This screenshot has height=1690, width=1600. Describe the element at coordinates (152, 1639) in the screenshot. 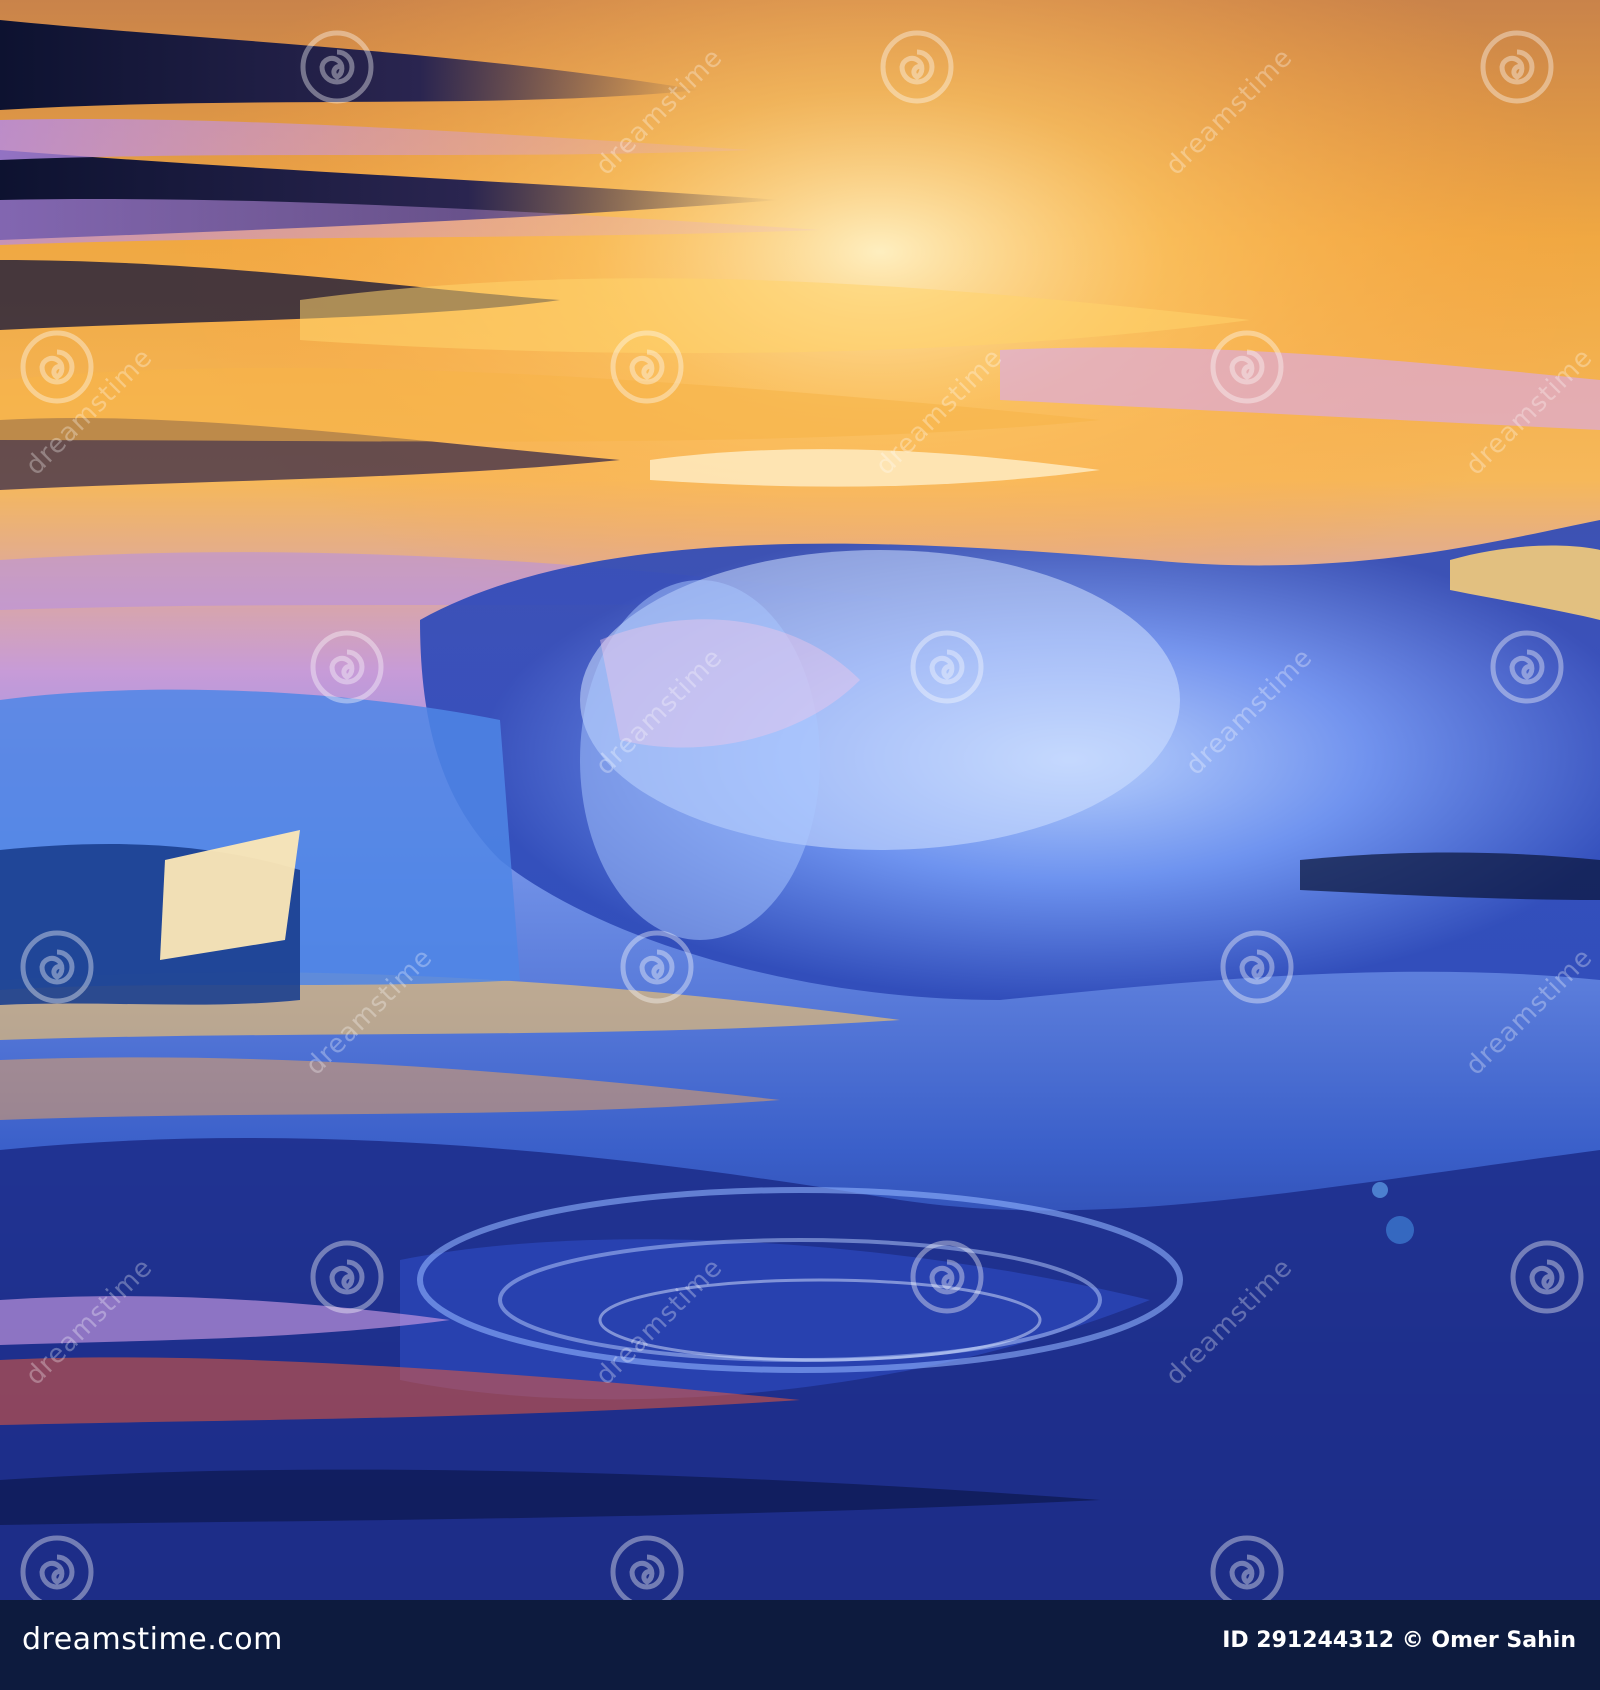

I see `brand-link: dreamstime.com` at that location.